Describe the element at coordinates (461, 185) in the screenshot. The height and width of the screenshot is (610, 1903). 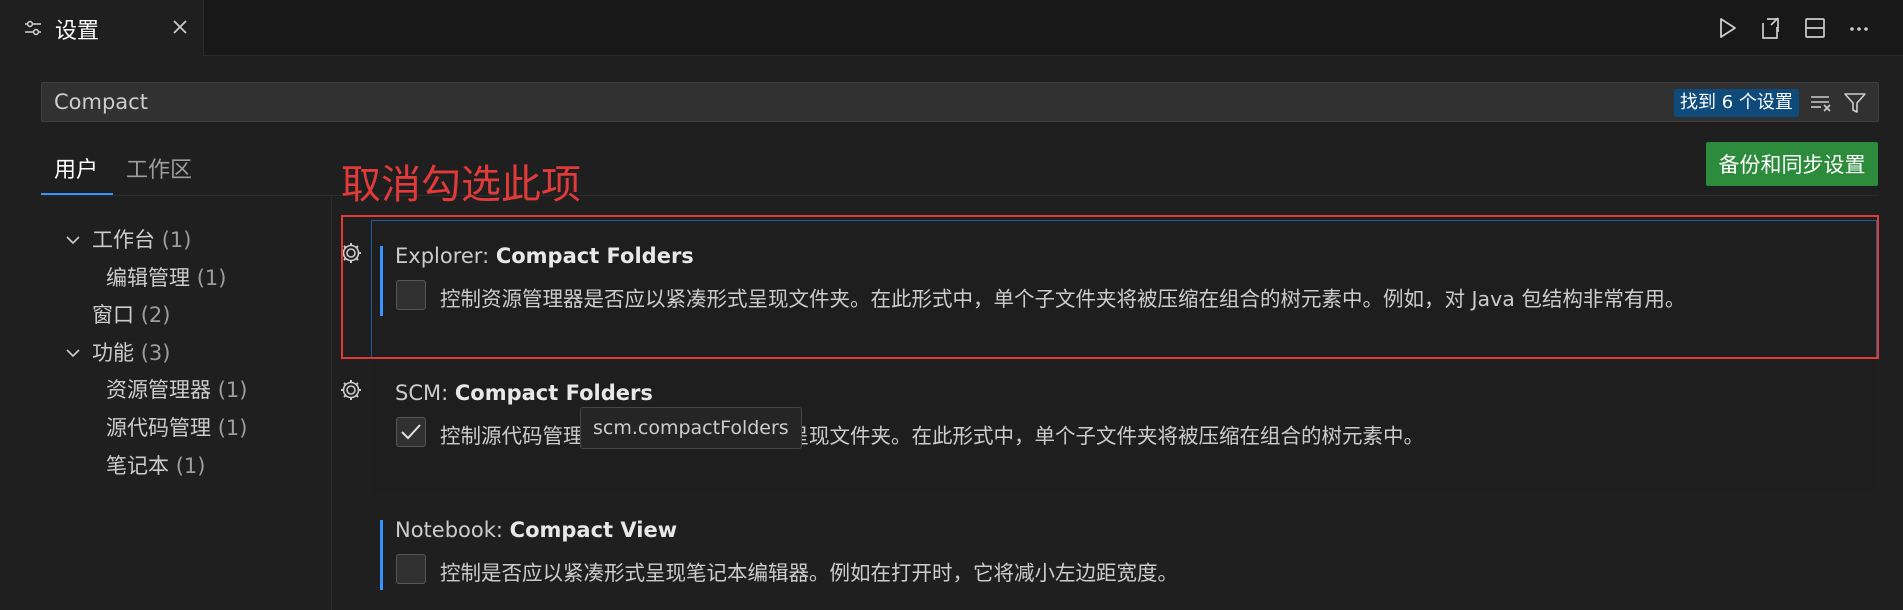
I see `annotation-label: 取消勾选此项` at that location.